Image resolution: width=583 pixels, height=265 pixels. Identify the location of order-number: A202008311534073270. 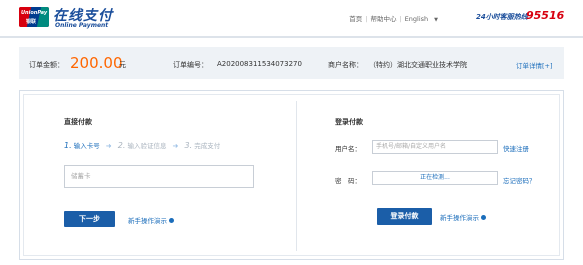
(259, 64).